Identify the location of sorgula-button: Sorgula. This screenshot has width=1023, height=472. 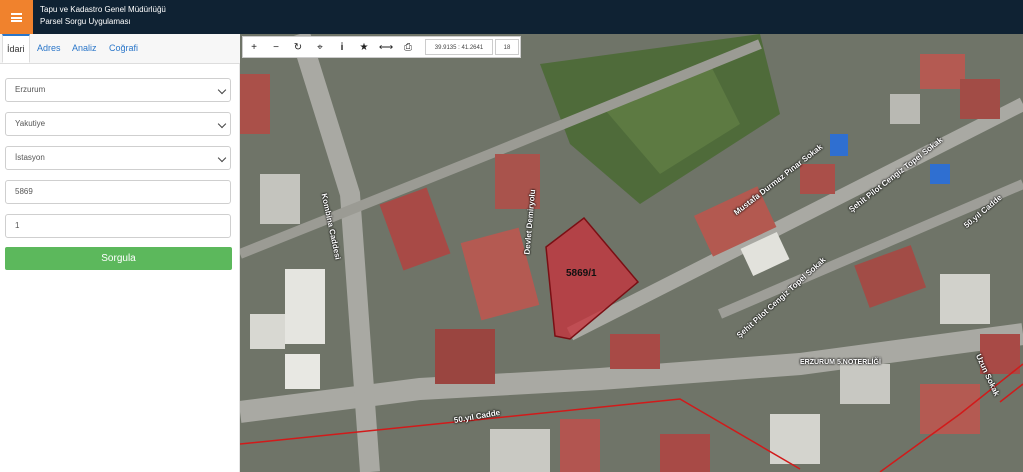
(118, 258).